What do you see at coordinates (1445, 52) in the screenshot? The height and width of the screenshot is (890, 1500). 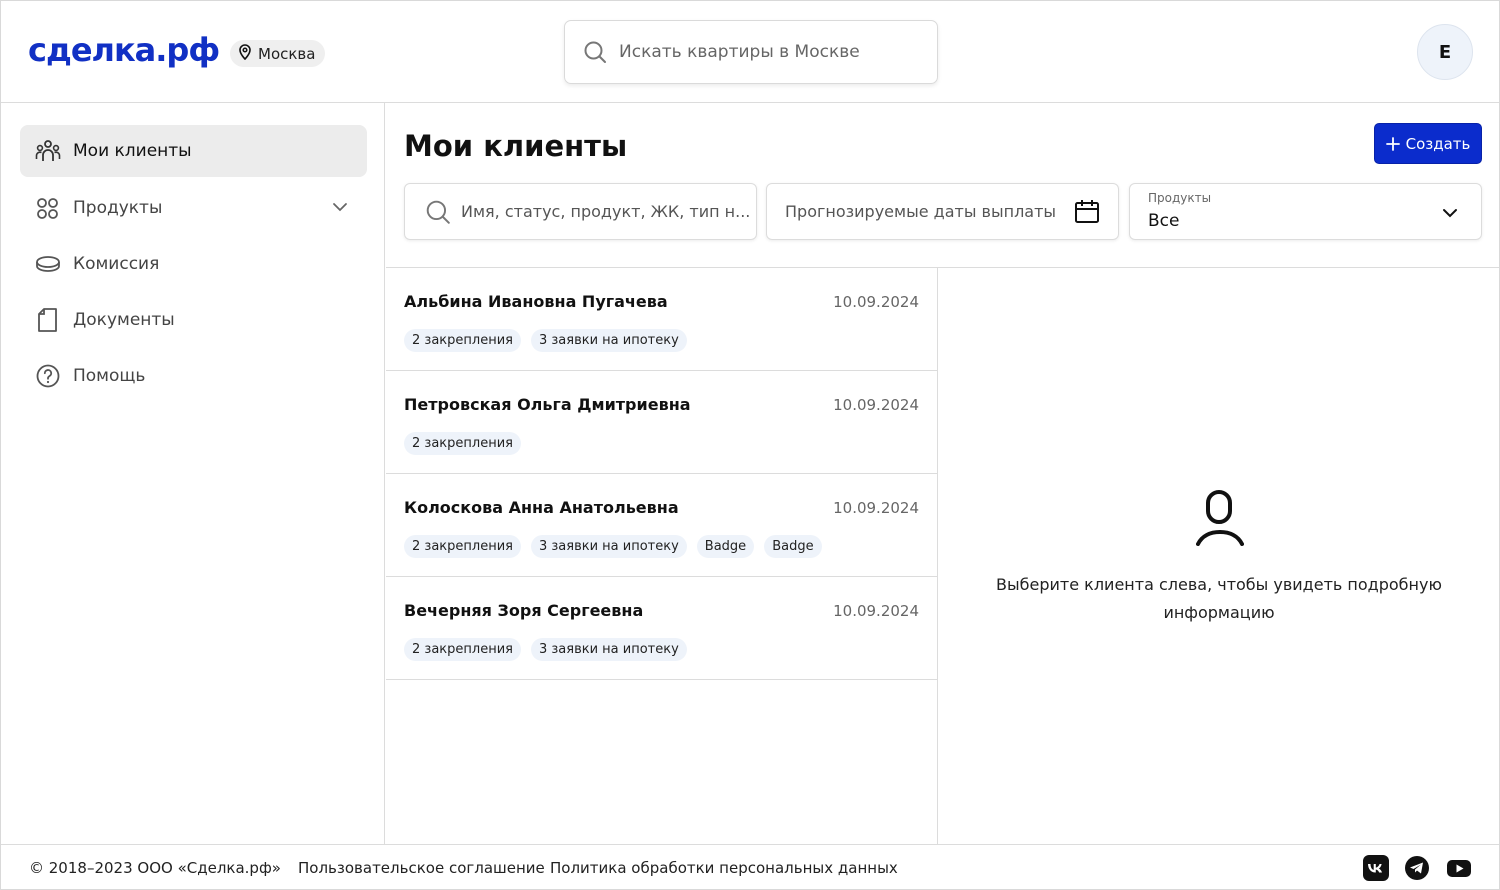 I see `user-avatar: Е` at bounding box center [1445, 52].